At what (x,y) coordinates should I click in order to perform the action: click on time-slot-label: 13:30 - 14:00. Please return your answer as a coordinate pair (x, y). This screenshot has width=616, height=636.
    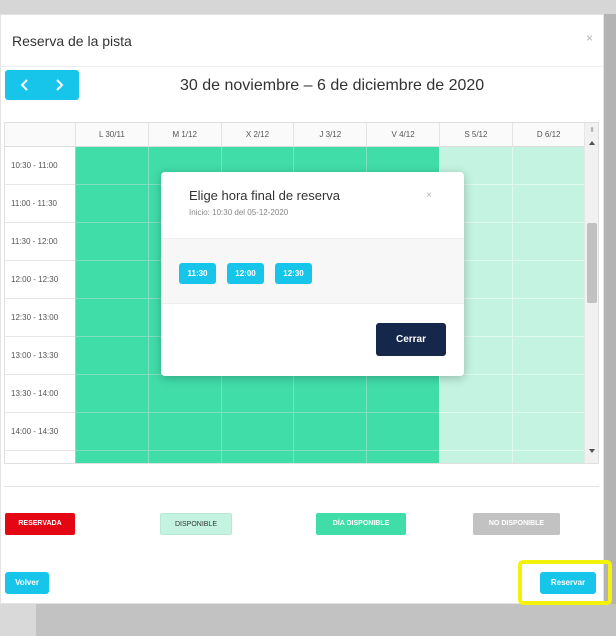
    Looking at the image, I should click on (40, 394).